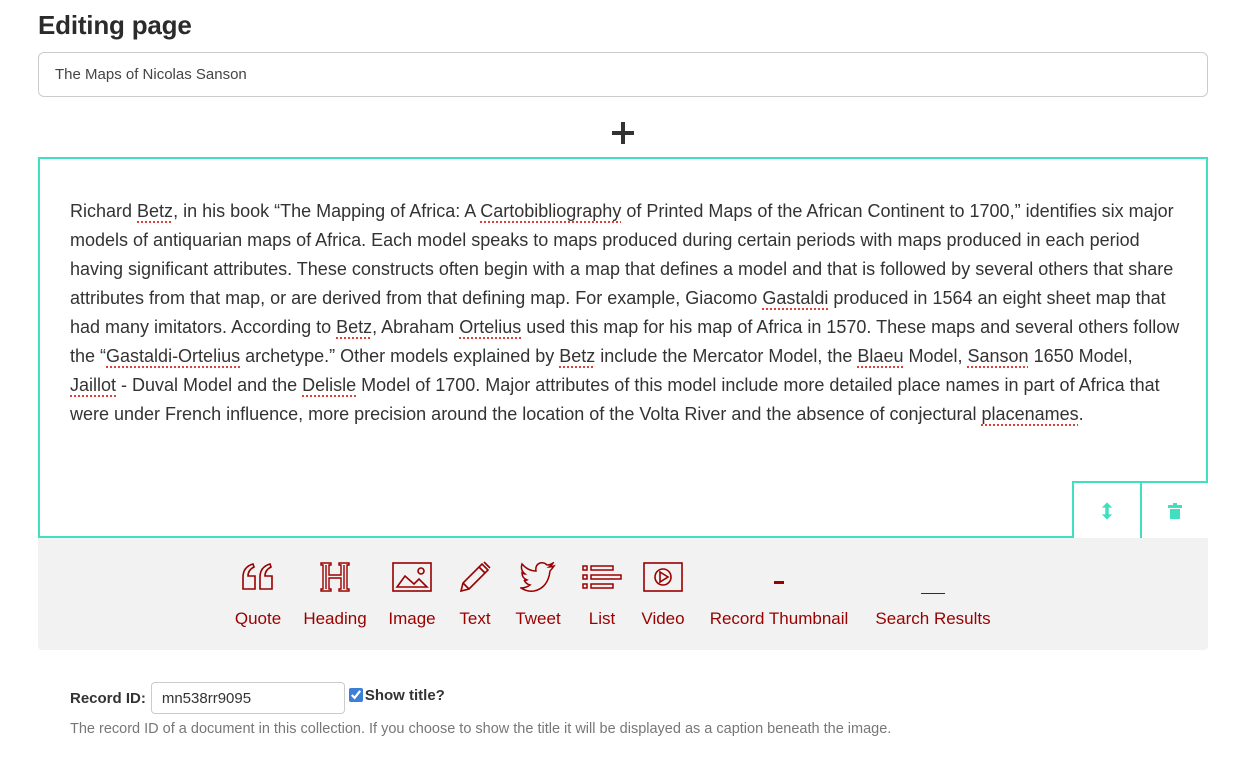 Image resolution: width=1256 pixels, height=764 pixels. I want to click on misspelled-word: Jaillot, so click(93, 385).